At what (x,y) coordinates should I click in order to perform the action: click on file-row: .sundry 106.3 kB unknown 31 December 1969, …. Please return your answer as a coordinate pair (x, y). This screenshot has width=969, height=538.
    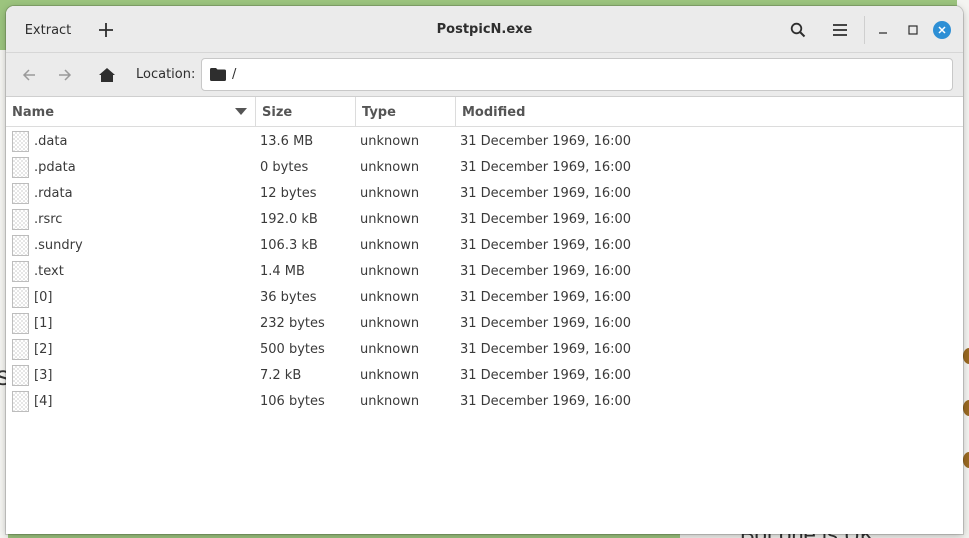
    Looking at the image, I should click on (484, 245).